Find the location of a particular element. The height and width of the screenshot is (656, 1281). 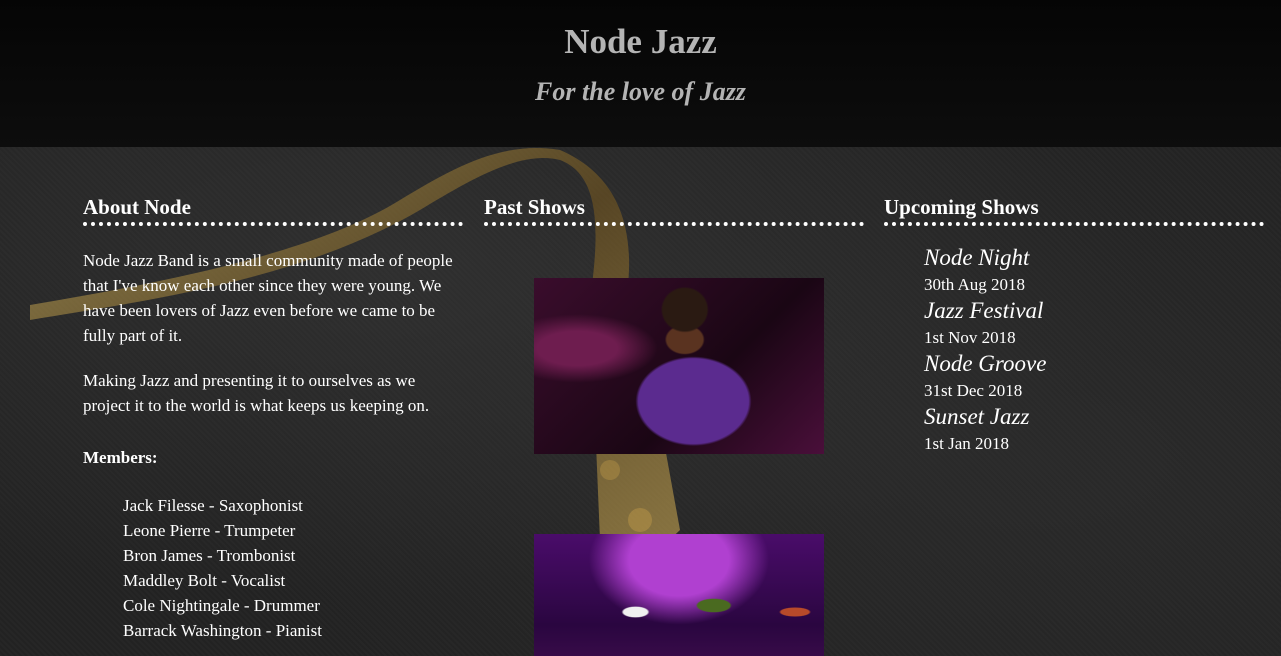

member-item: Cole Nightingale - Drummer is located at coordinates (221, 605).